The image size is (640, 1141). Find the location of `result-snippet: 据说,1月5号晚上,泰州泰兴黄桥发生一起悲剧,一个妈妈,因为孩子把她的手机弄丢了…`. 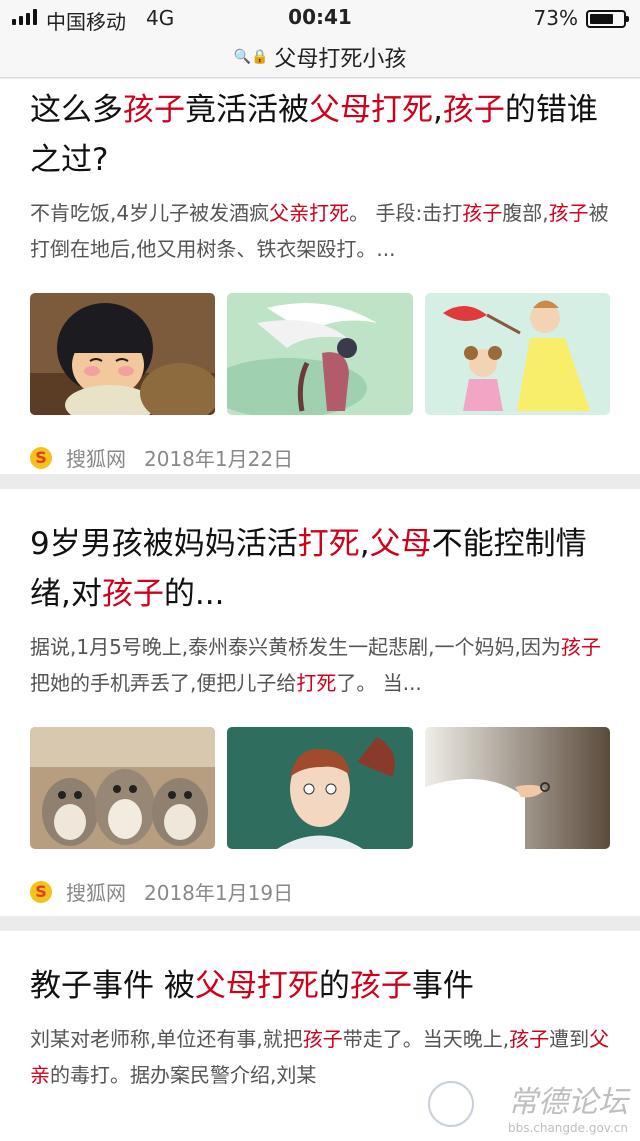

result-snippet: 据说,1月5号晚上,泰州泰兴黄桥发生一起悲剧,一个妈妈,因为孩子把她的手机弄丢了… is located at coordinates (320, 665).